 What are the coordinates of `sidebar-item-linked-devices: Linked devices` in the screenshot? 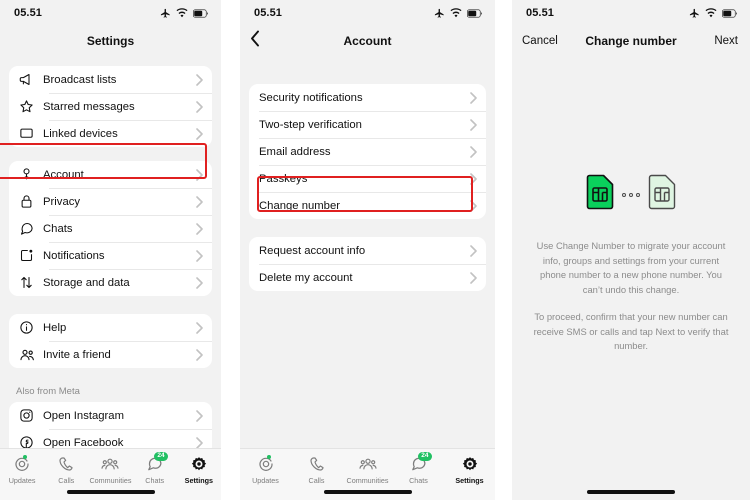 It's located at (110, 133).